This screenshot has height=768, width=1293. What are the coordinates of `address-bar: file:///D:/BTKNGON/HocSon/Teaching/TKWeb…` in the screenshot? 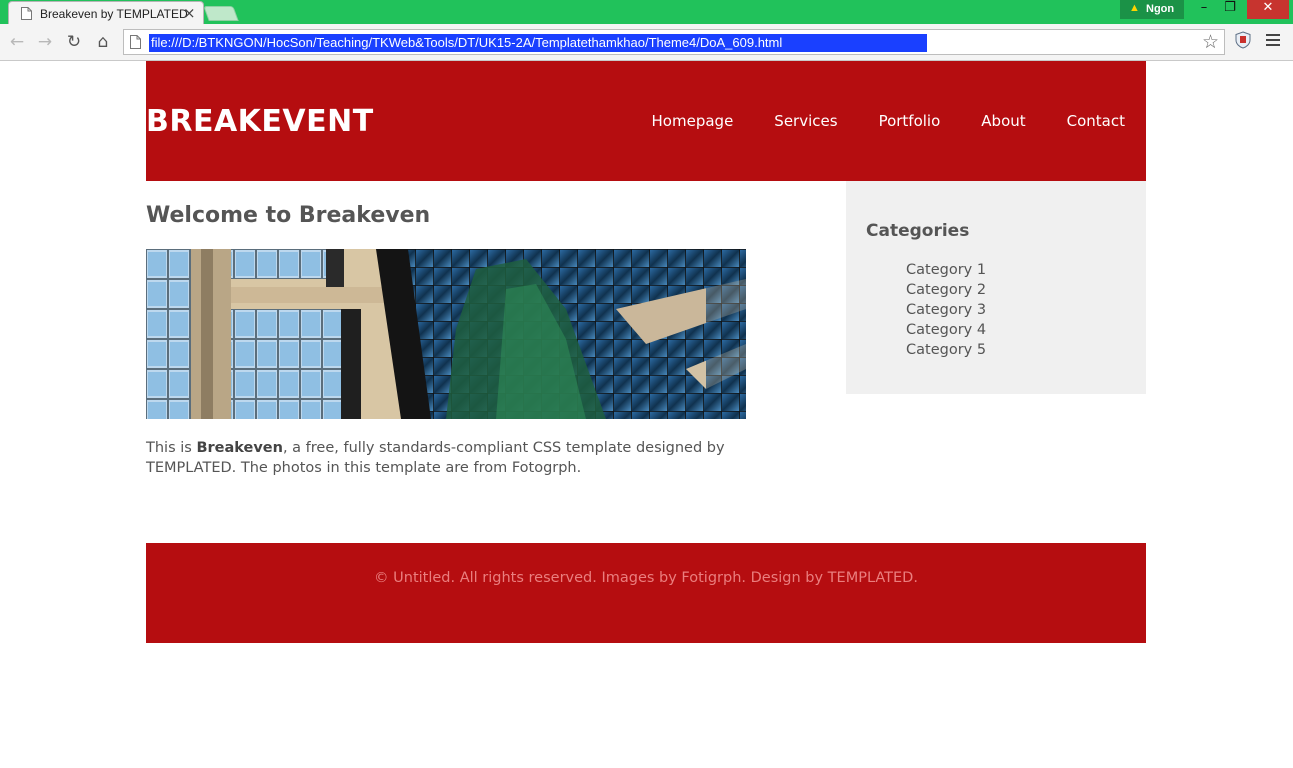 It's located at (674, 42).